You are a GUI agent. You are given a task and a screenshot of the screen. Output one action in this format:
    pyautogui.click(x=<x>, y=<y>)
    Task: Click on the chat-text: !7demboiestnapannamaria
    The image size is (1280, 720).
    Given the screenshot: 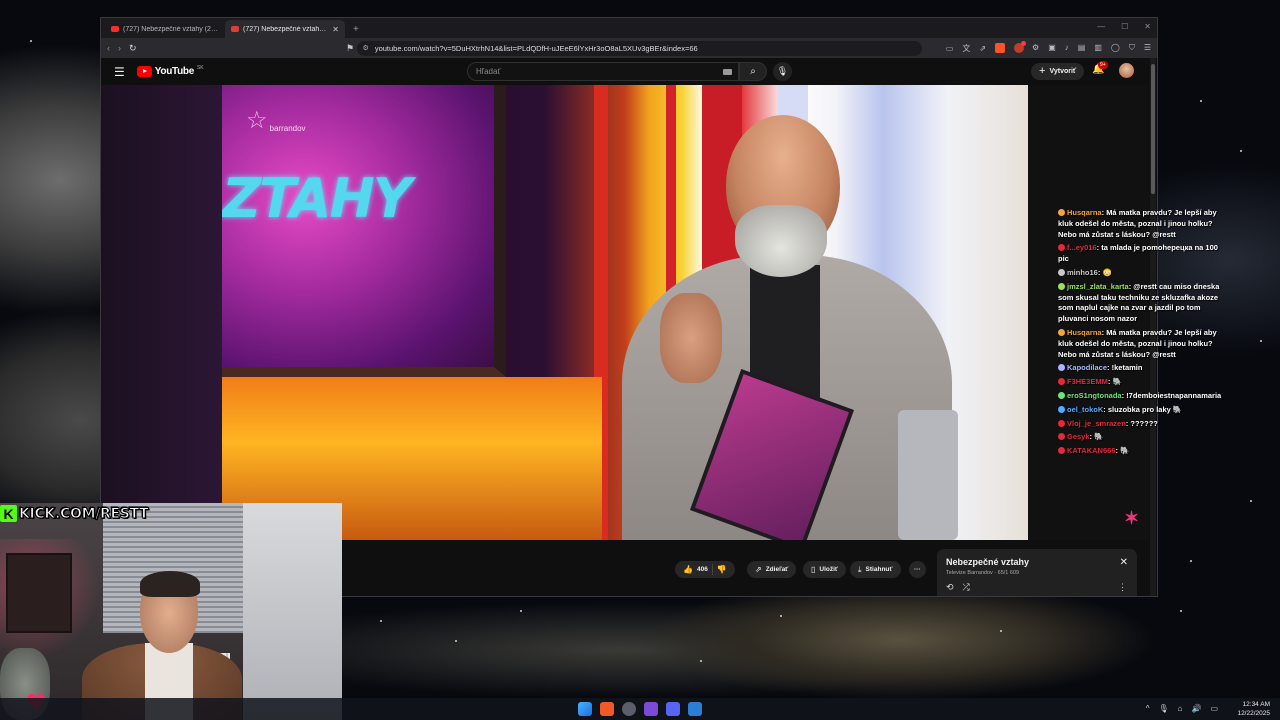 What is the action you would take?
    pyautogui.click(x=1174, y=395)
    